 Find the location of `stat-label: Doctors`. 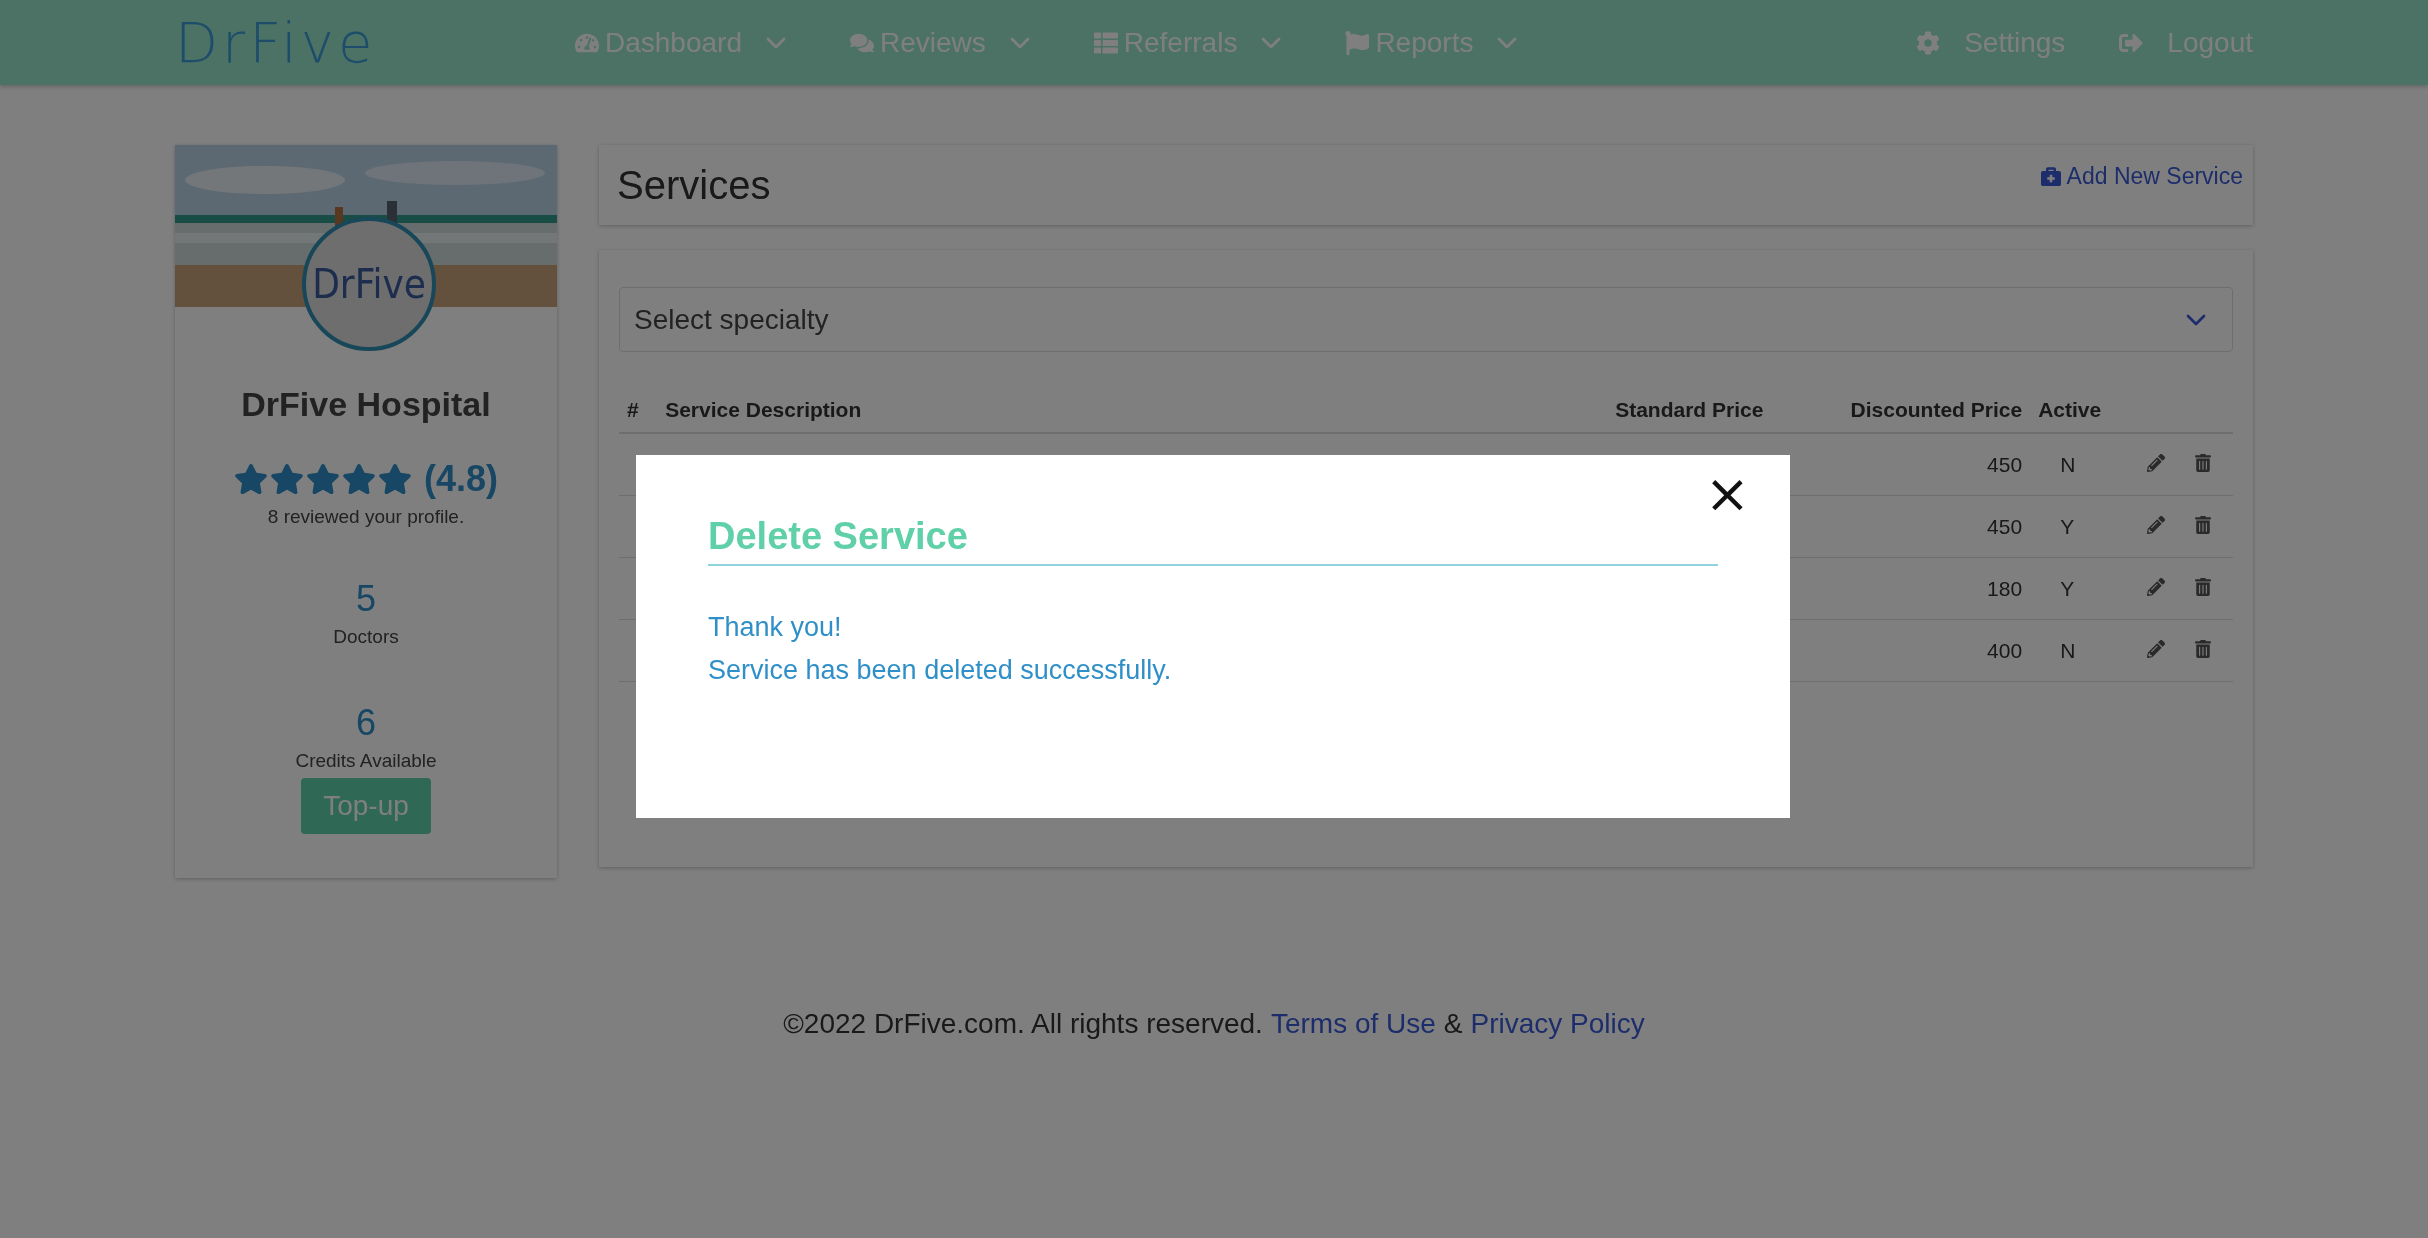

stat-label: Doctors is located at coordinates (366, 637).